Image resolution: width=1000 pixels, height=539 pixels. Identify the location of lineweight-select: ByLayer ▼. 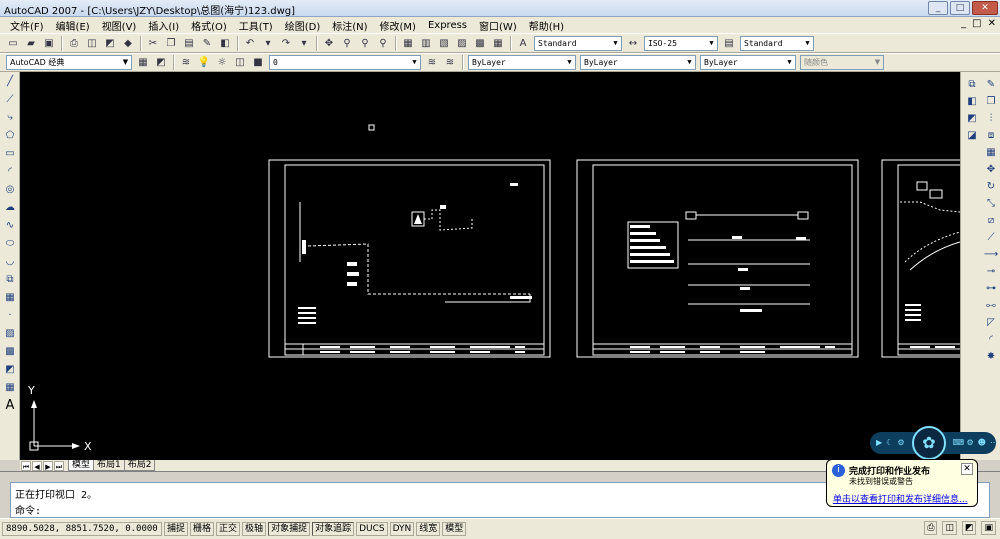
(748, 62).